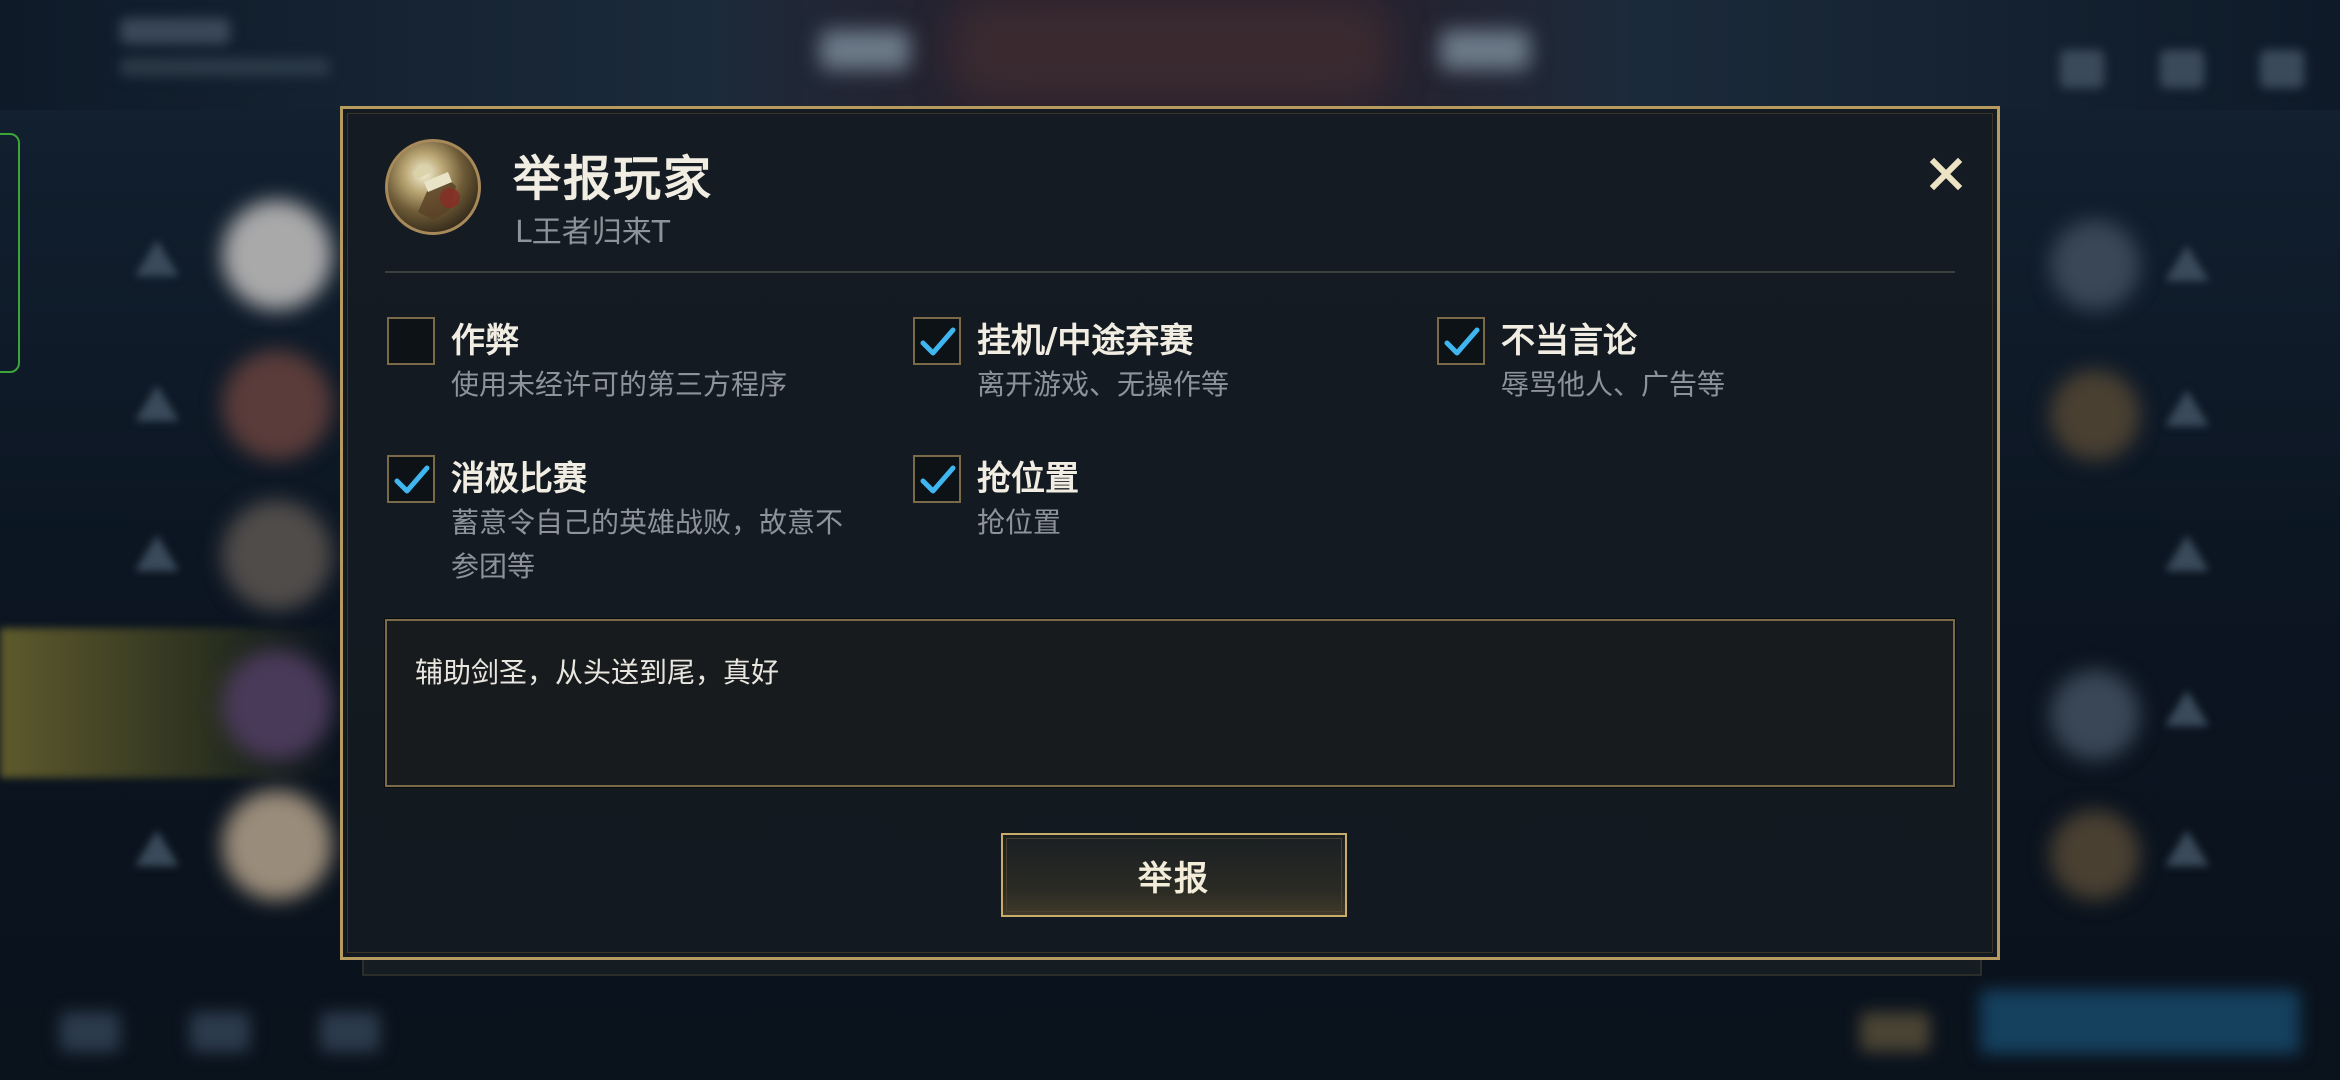  I want to click on background-header, so click(1170, 55).